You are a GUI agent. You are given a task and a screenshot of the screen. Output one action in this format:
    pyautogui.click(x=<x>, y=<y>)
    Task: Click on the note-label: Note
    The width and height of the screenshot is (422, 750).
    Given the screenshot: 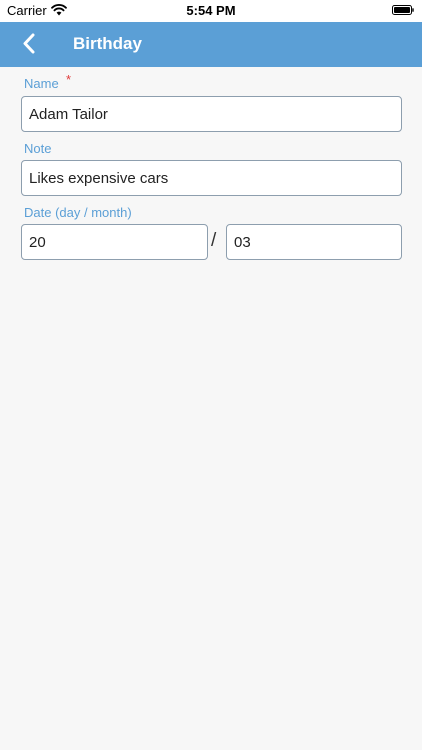 What is the action you would take?
    pyautogui.click(x=38, y=148)
    